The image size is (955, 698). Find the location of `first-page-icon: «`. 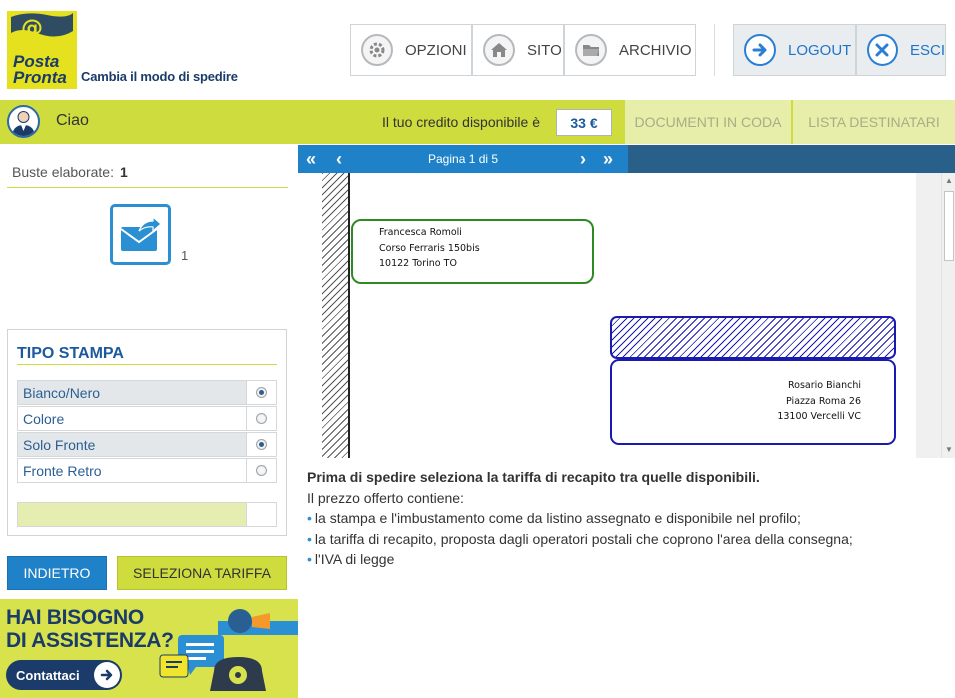

first-page-icon: « is located at coordinates (311, 159).